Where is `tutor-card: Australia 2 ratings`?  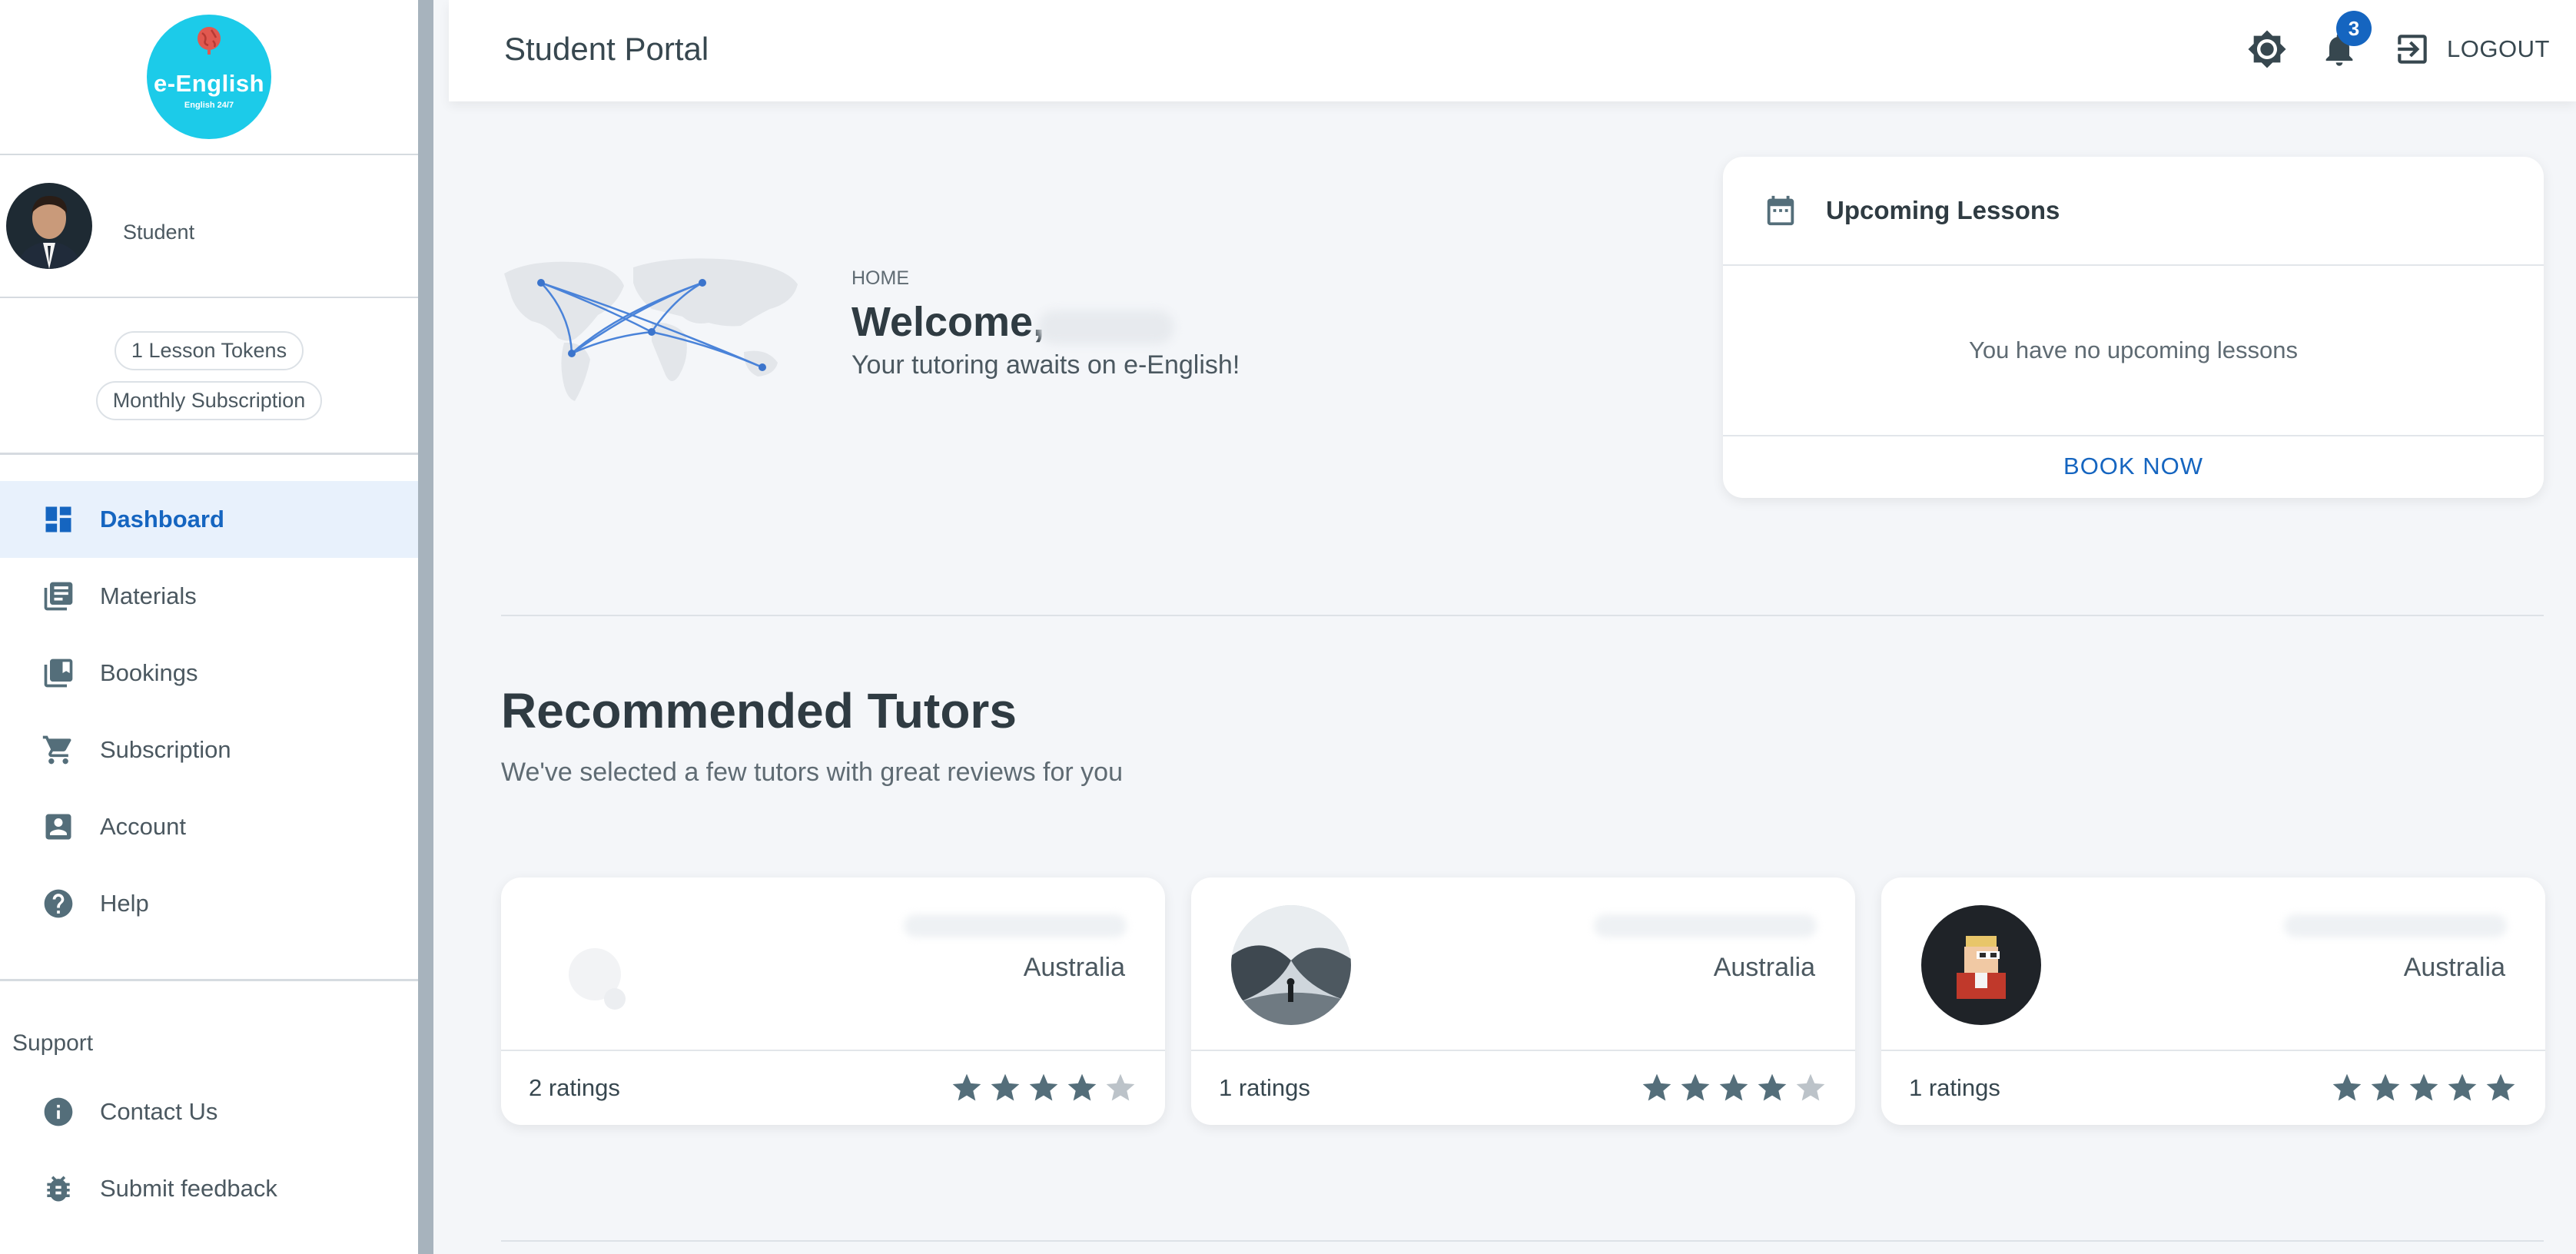
tutor-card: Australia 2 ratings is located at coordinates (833, 1001).